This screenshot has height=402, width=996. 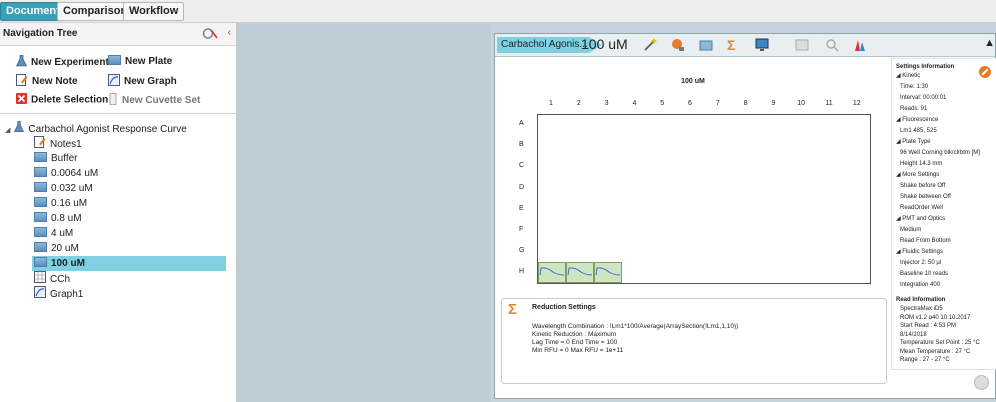 What do you see at coordinates (935, 317) in the screenshot?
I see `read-info-value: ROM v1.2 o40 10.10.2017` at bounding box center [935, 317].